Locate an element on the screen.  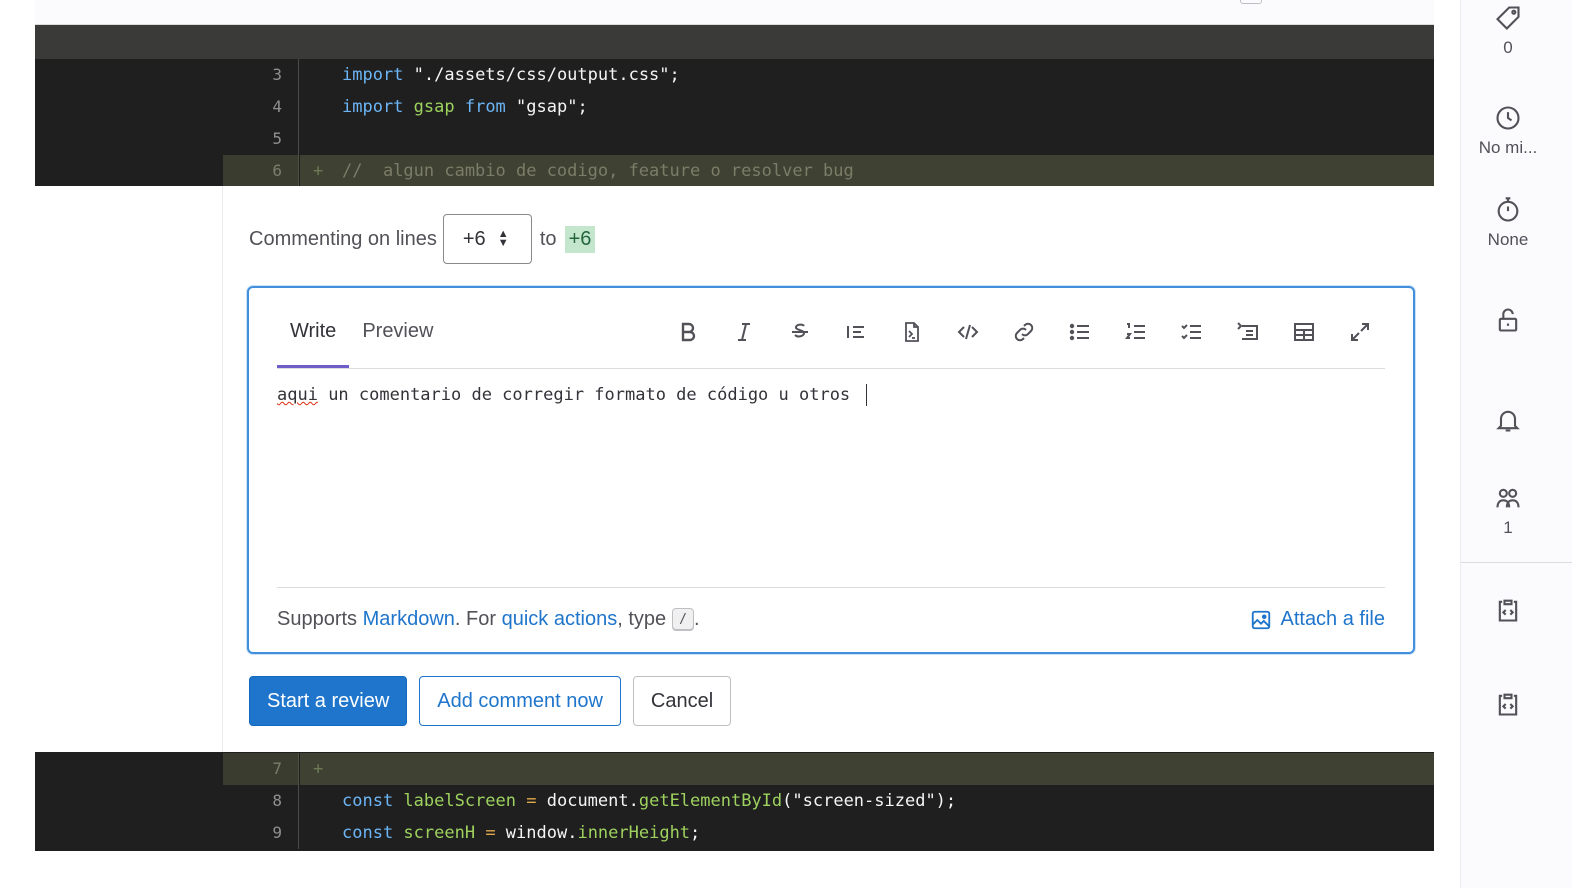
code-token: ("screen-sized"); is located at coordinates (869, 801).